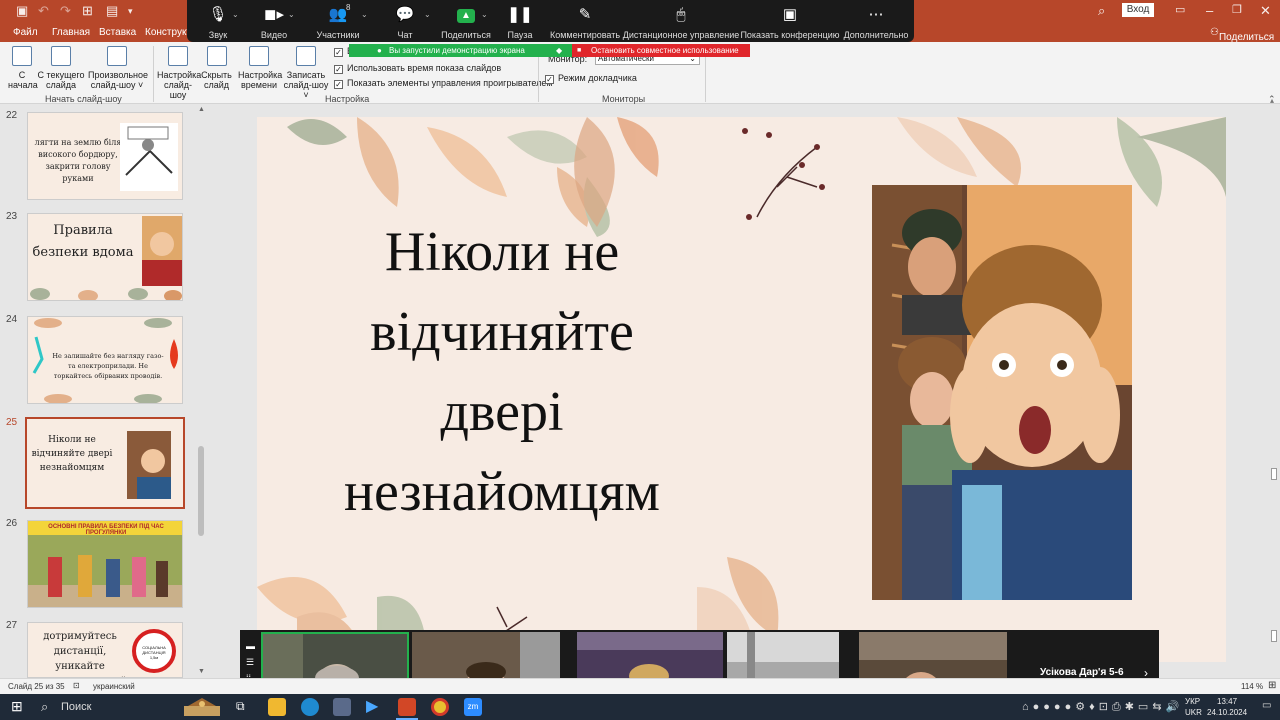 This screenshot has height=720, width=1280. Describe the element at coordinates (520, 14) in the screenshot. I see `pause-icon: ❚❚` at that location.